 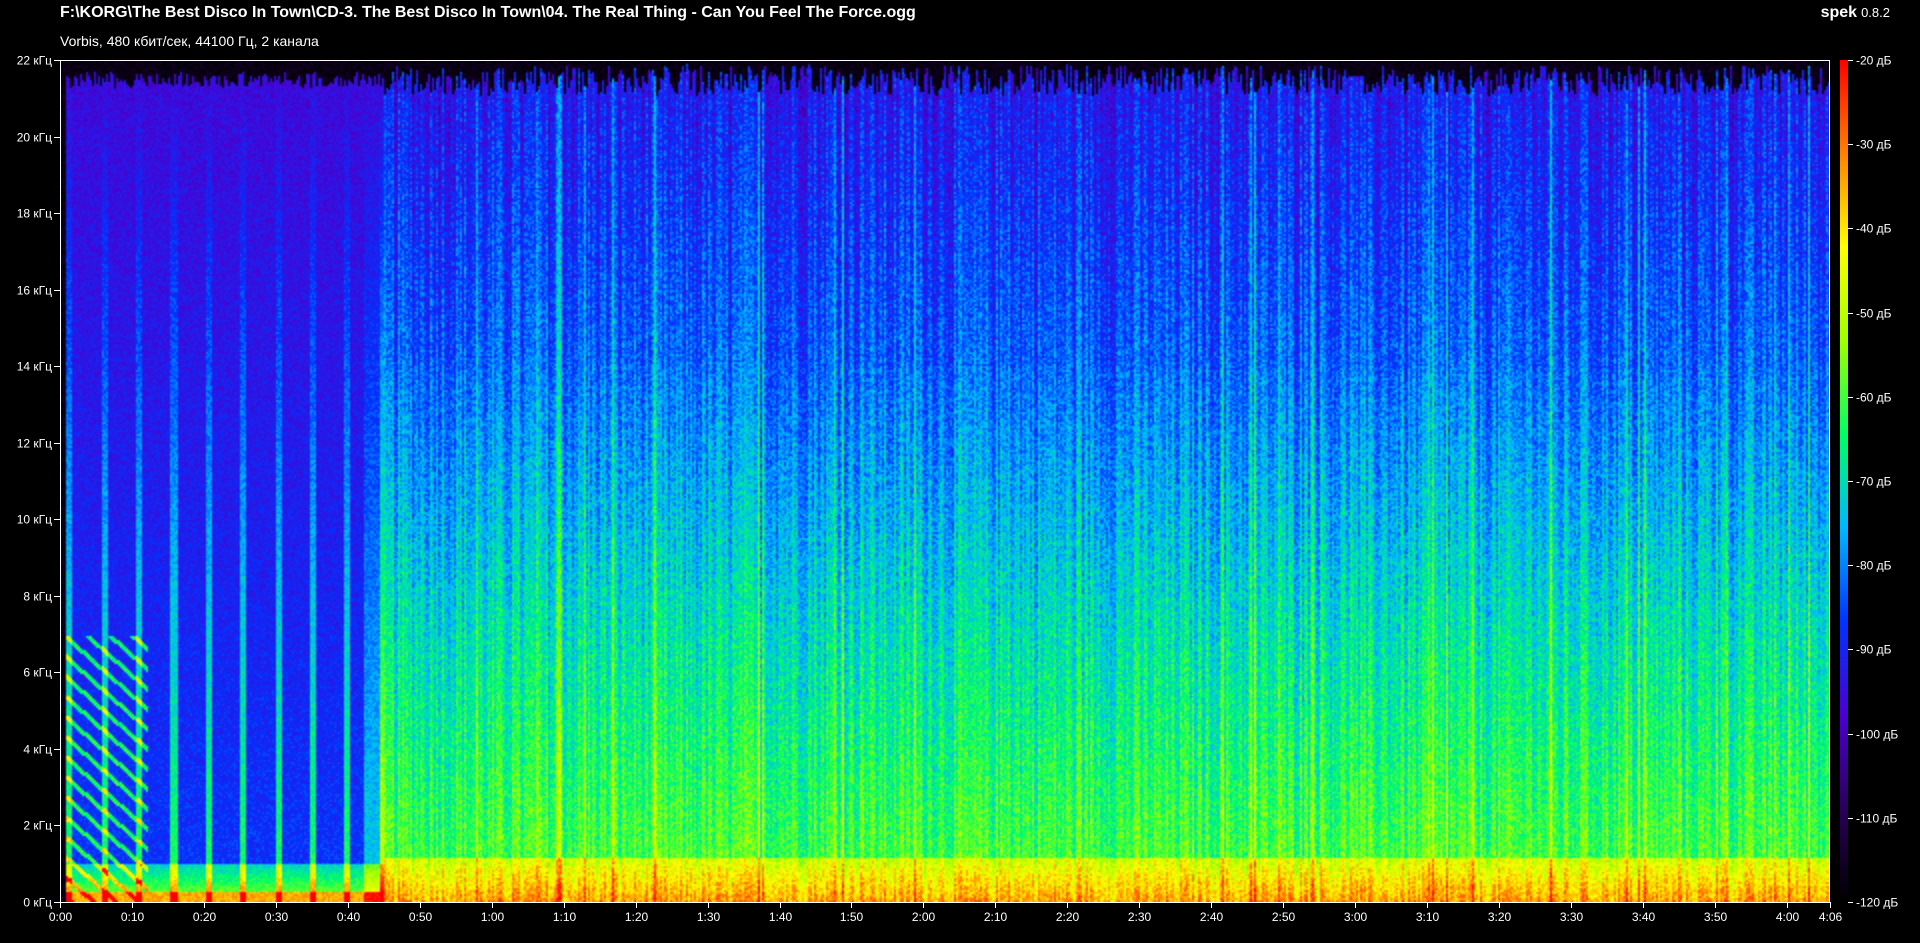 What do you see at coordinates (277, 917) in the screenshot?
I see `time-tick-label: 0:30` at bounding box center [277, 917].